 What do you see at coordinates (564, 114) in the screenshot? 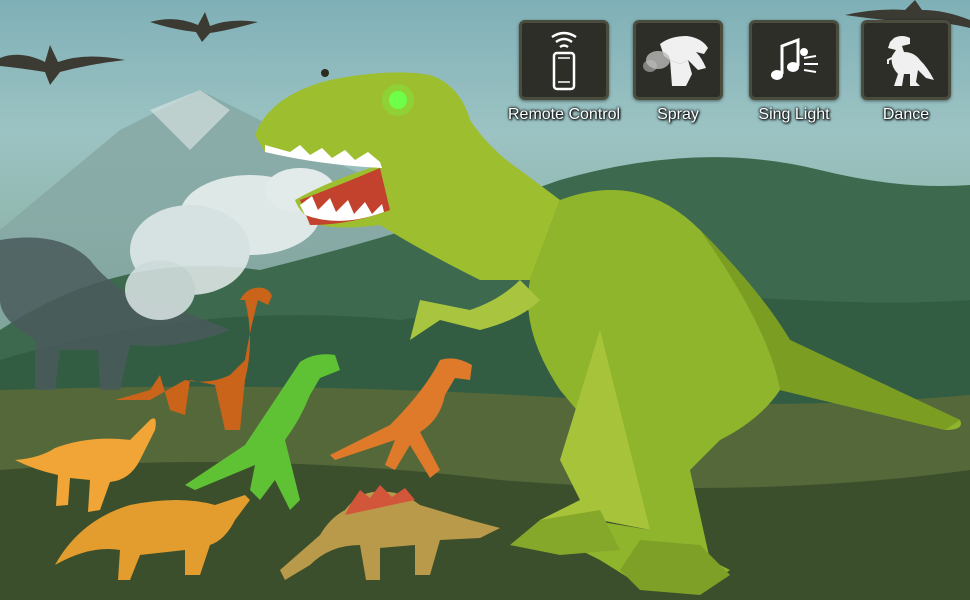
I see `feature-label: Remote Control` at bounding box center [564, 114].